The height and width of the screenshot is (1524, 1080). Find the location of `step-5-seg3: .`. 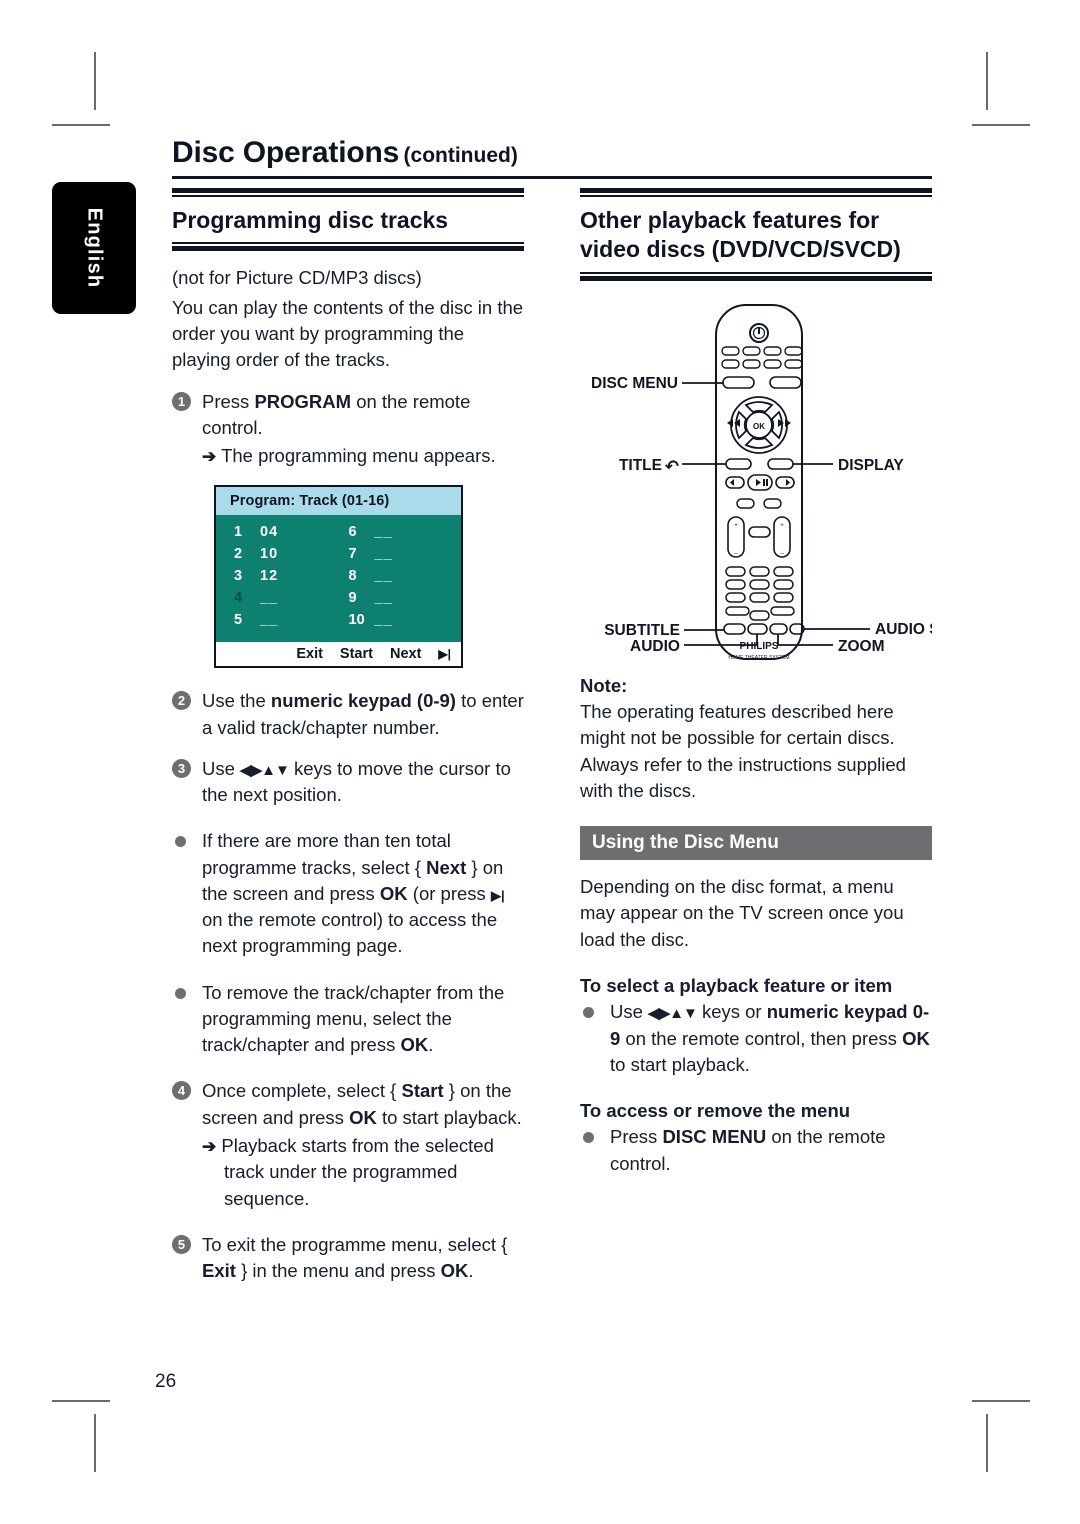

step-5-seg3: . is located at coordinates (471, 1271).